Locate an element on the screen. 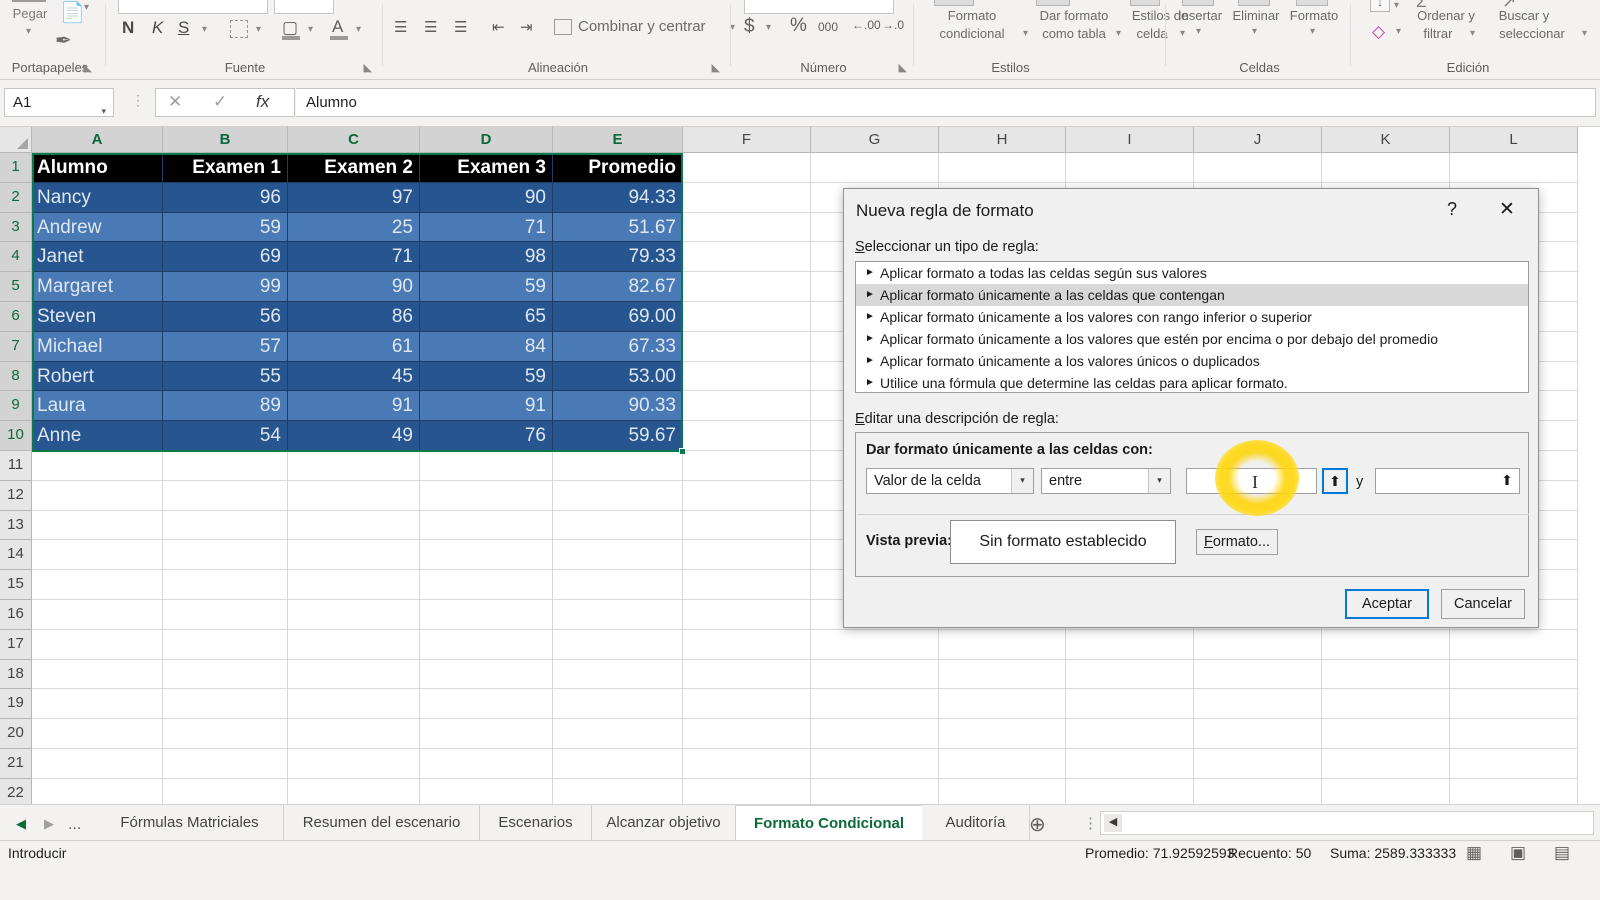  column-header-A: A is located at coordinates (97, 140).